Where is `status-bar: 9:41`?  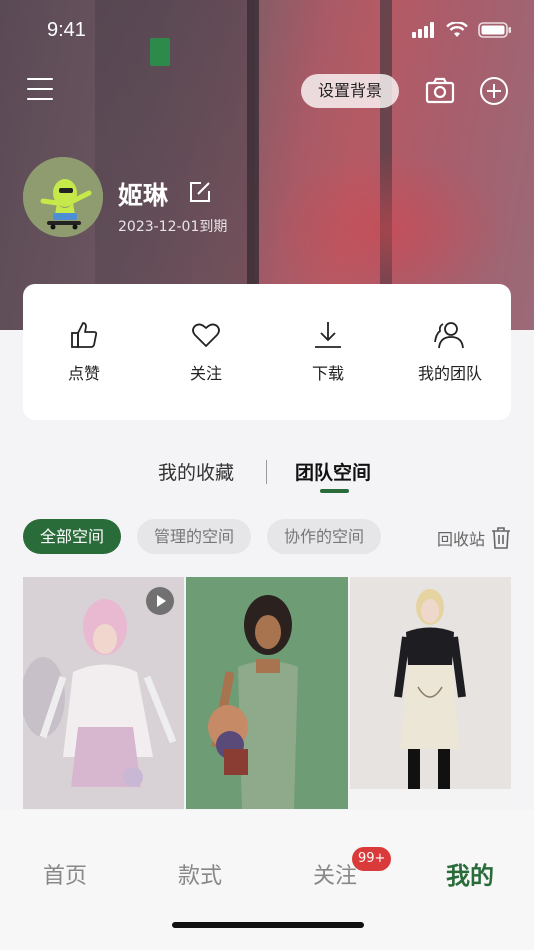 status-bar: 9:41 is located at coordinates (267, 30).